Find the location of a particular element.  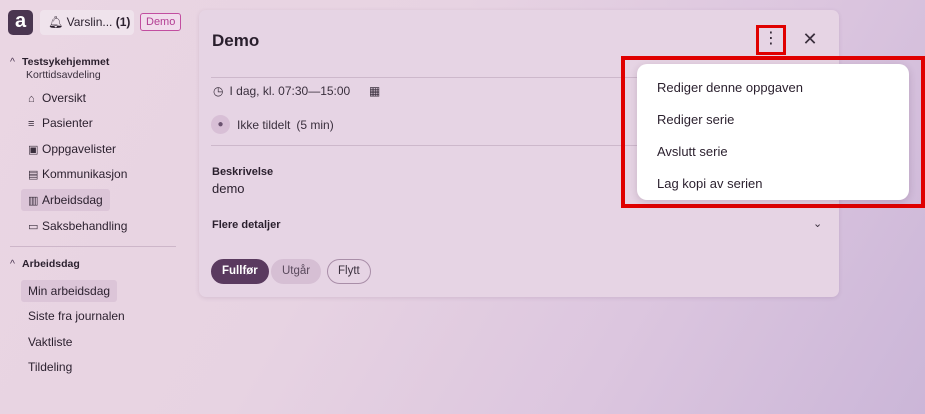

sidebar-divider is located at coordinates (93, 246).